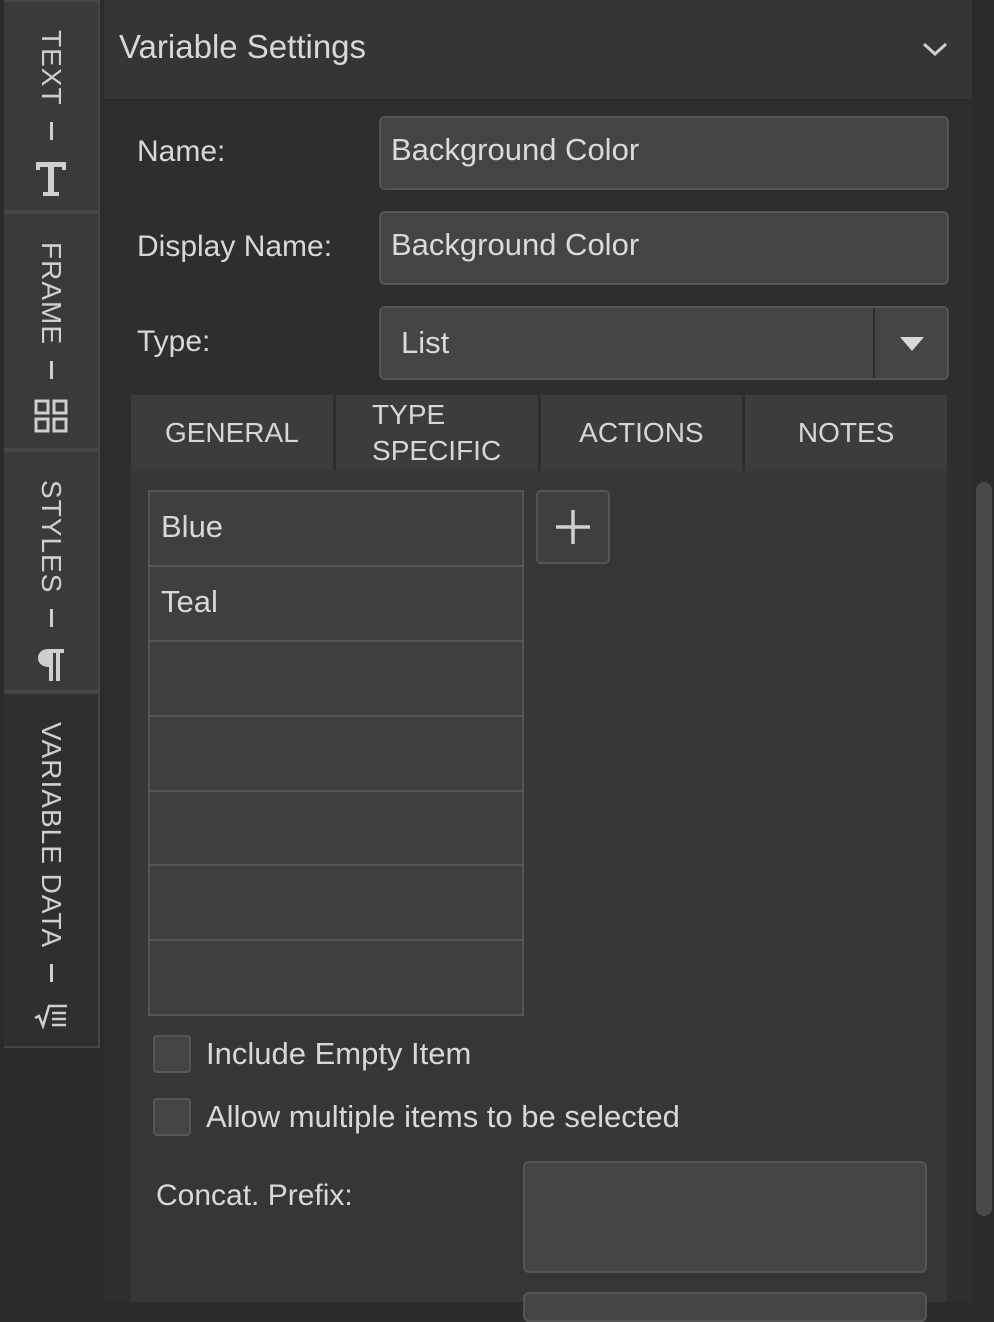  Describe the element at coordinates (51, 293) in the screenshot. I see `side-tab-frame-label: FRAME` at that location.